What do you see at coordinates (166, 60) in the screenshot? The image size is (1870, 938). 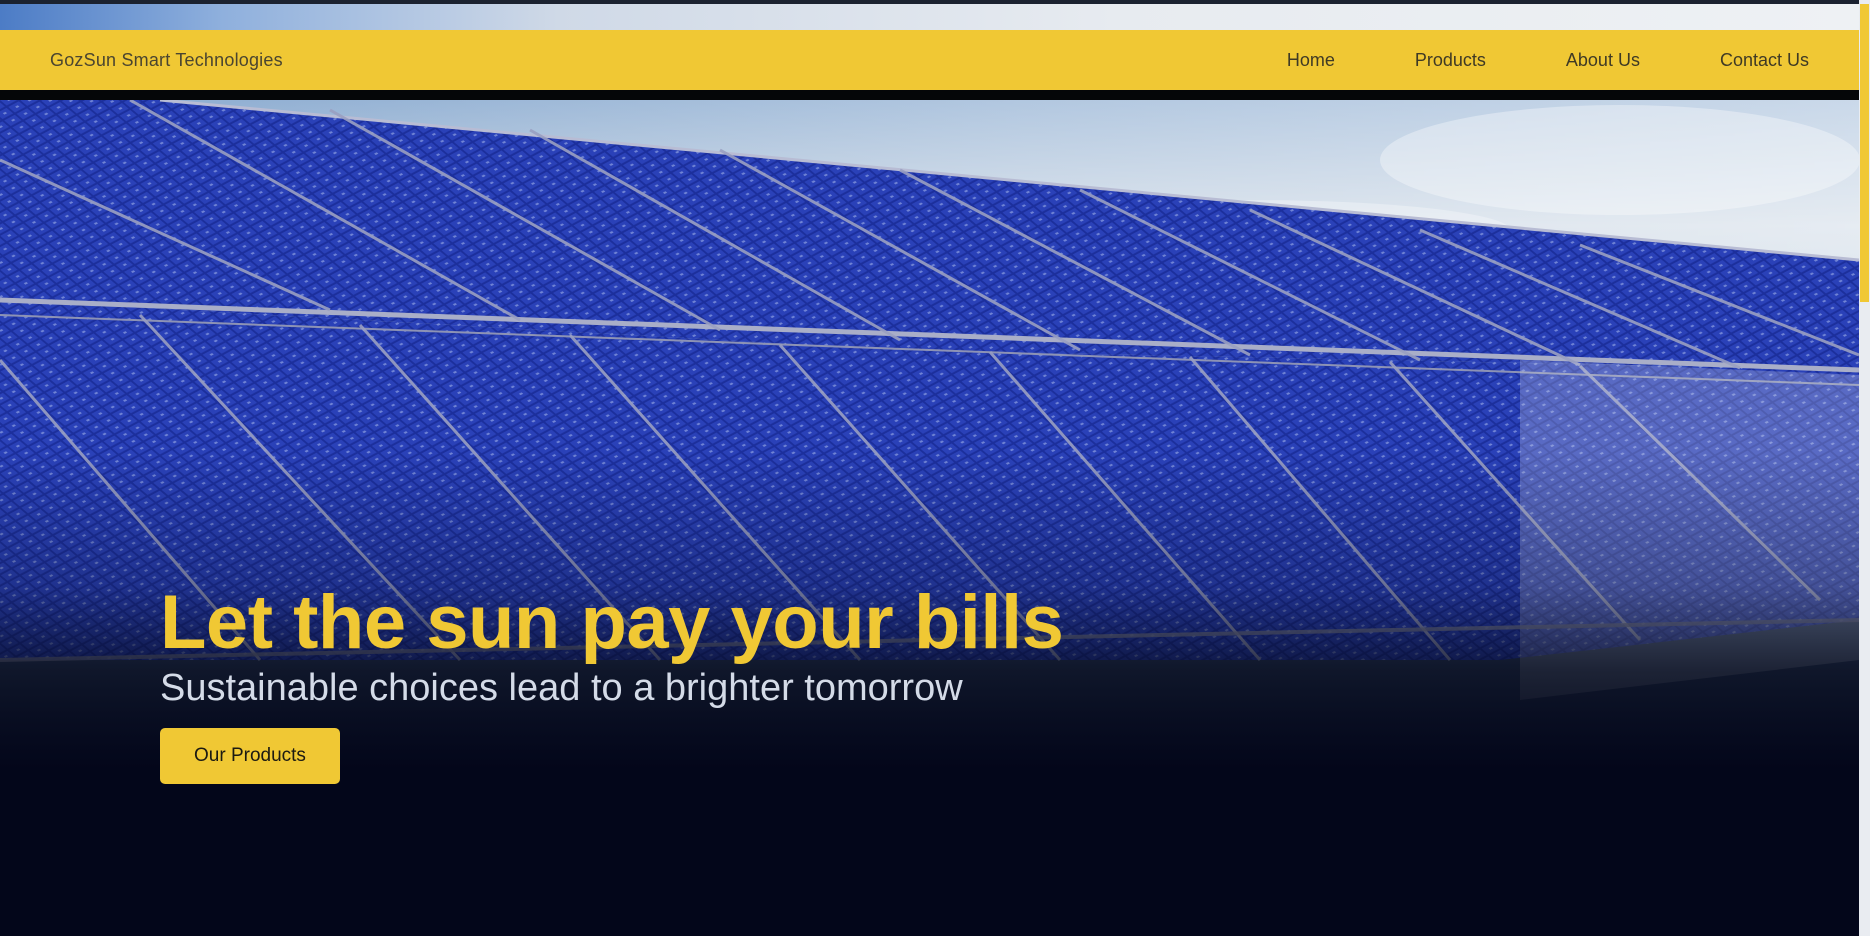 I see `brand-name: GozSun Smart Technologies` at bounding box center [166, 60].